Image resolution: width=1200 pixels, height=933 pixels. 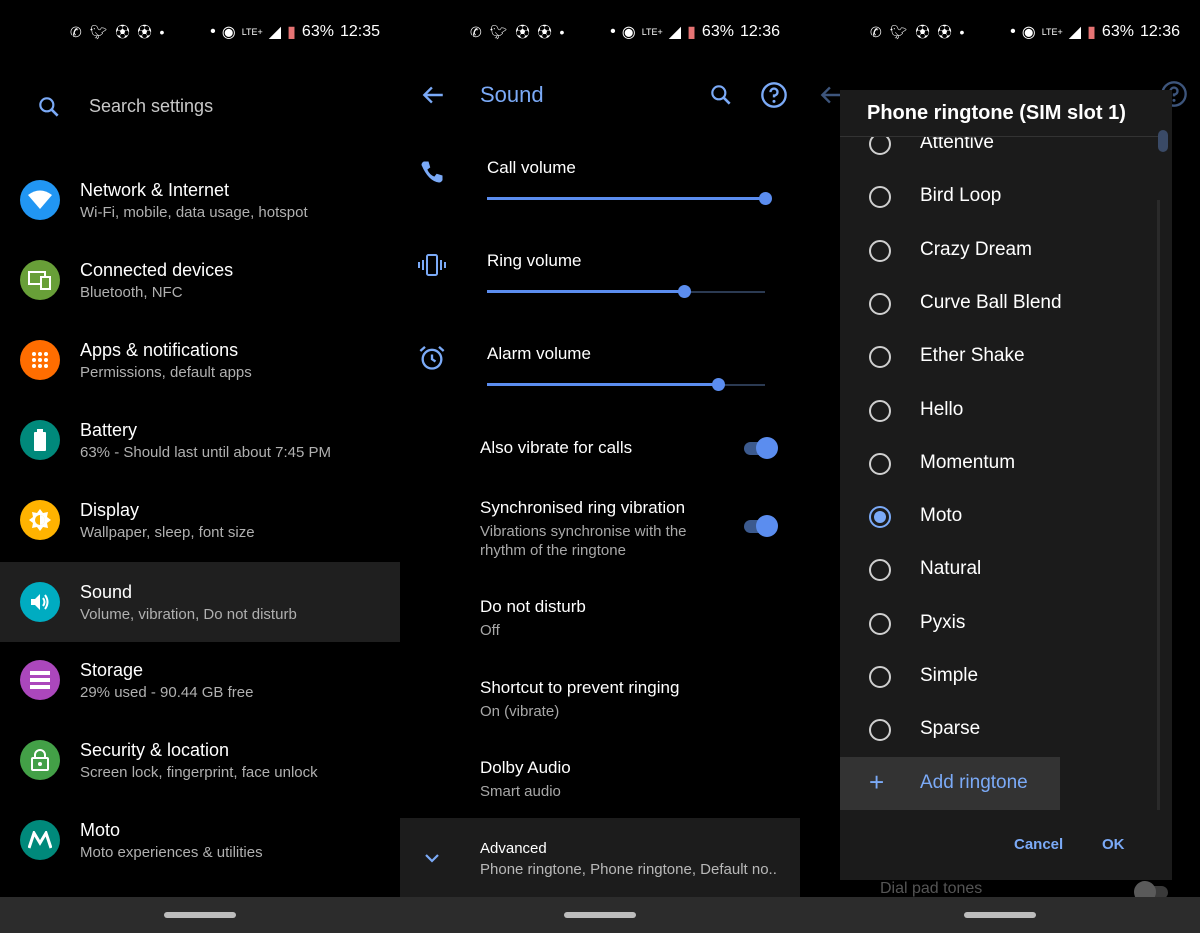 What do you see at coordinates (40, 360) in the screenshot?
I see `apps-icon` at bounding box center [40, 360].